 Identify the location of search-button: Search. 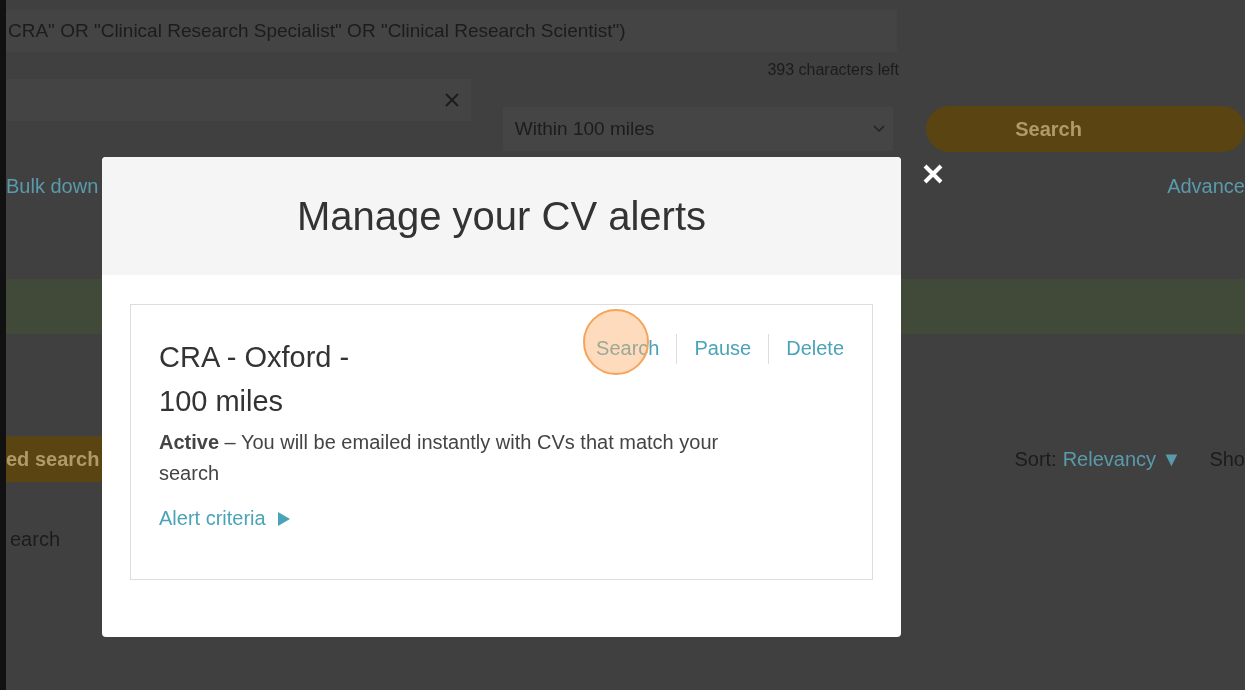
(1085, 129).